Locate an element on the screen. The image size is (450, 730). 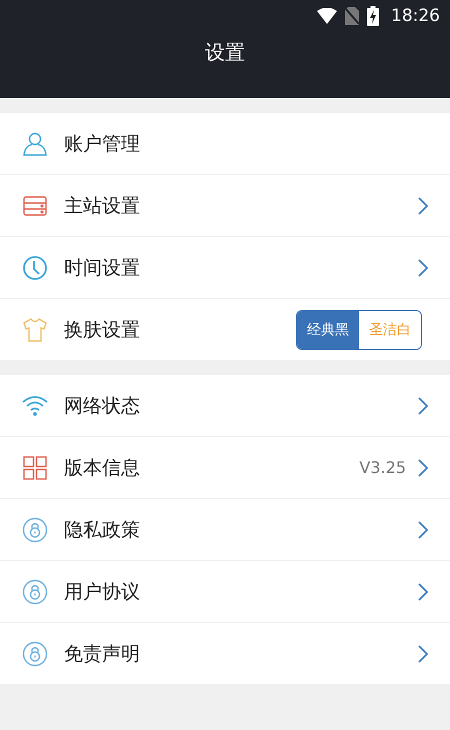
settings-row: 换肤设置 经典黑 圣洁白 is located at coordinates (225, 329).